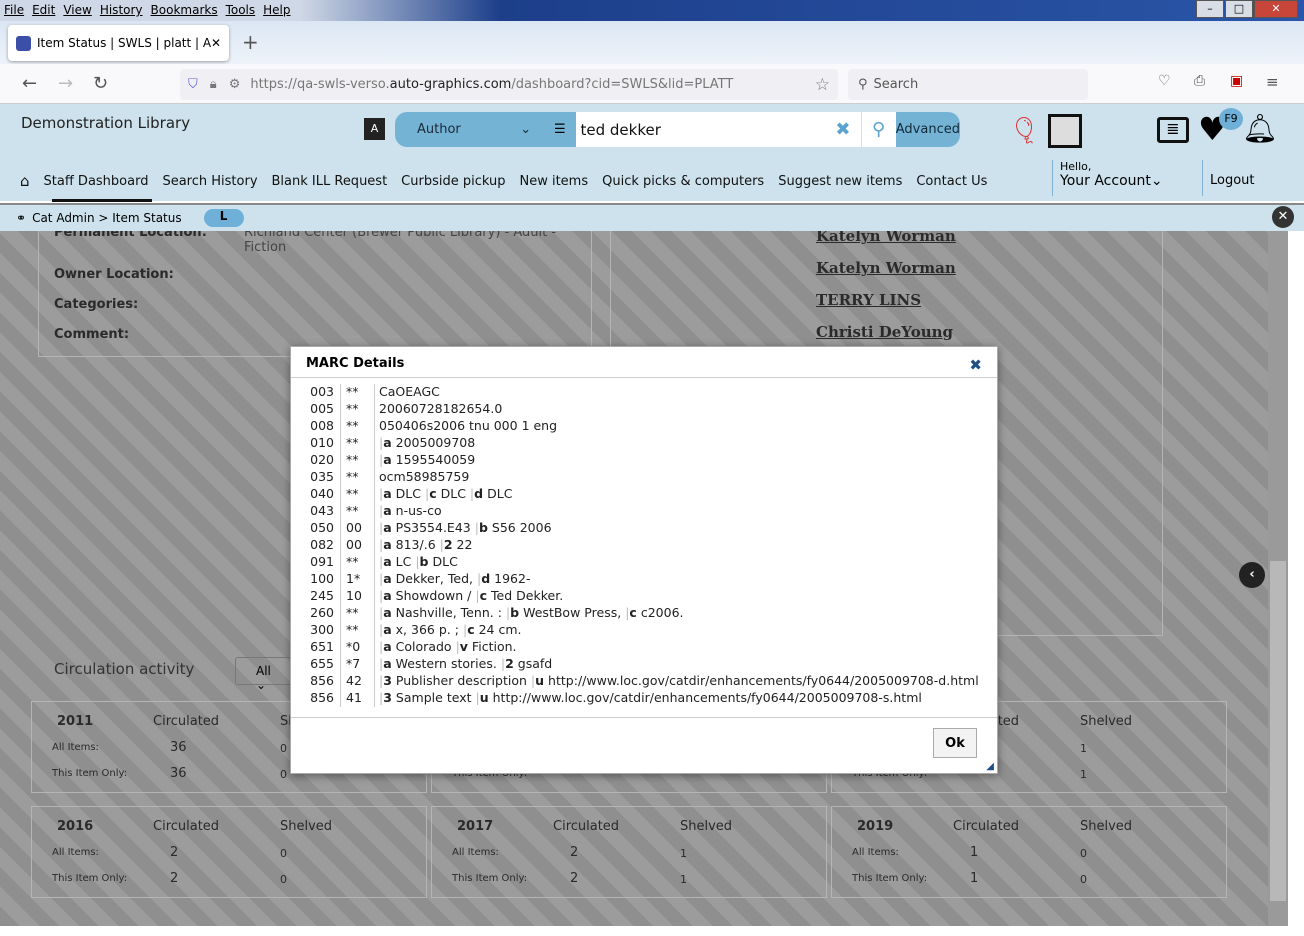 The width and height of the screenshot is (1304, 936). What do you see at coordinates (14, 8) in the screenshot?
I see `menu-file: File` at bounding box center [14, 8].